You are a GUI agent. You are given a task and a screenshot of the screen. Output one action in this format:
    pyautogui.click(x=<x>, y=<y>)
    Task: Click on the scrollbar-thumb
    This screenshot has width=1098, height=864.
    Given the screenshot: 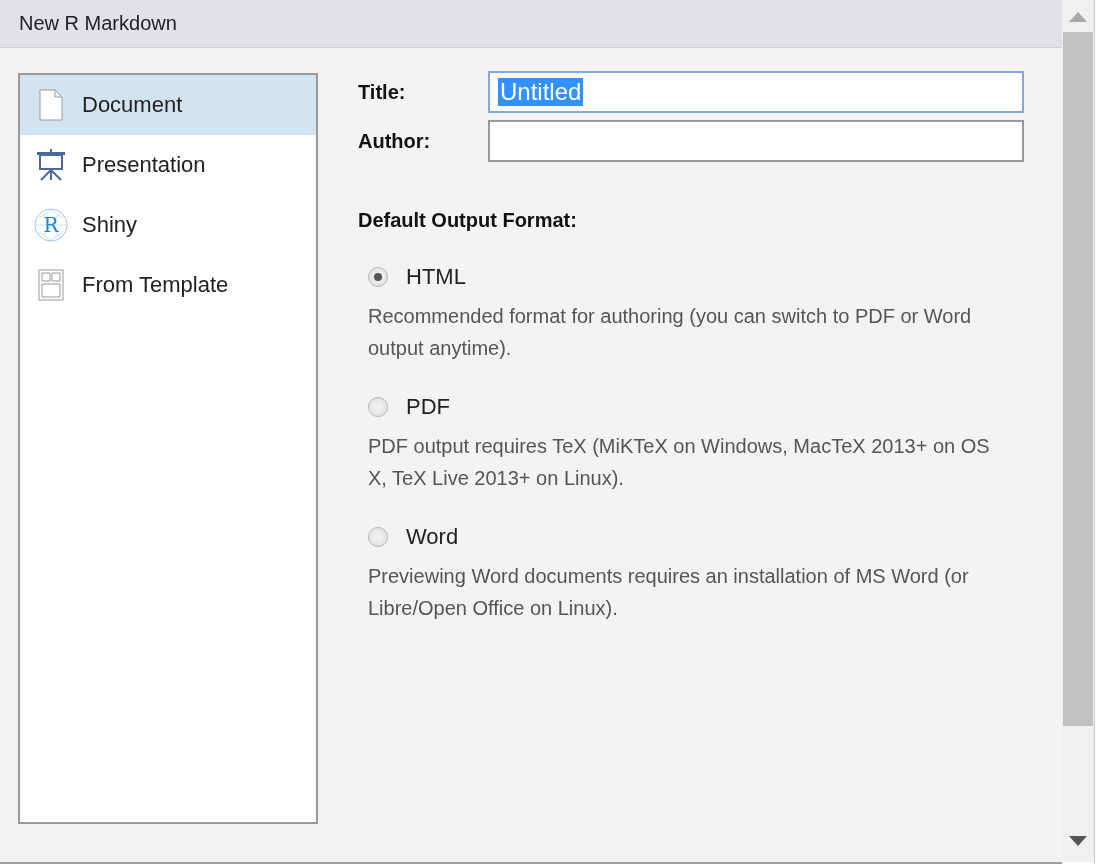 What is the action you would take?
    pyautogui.click(x=1078, y=379)
    